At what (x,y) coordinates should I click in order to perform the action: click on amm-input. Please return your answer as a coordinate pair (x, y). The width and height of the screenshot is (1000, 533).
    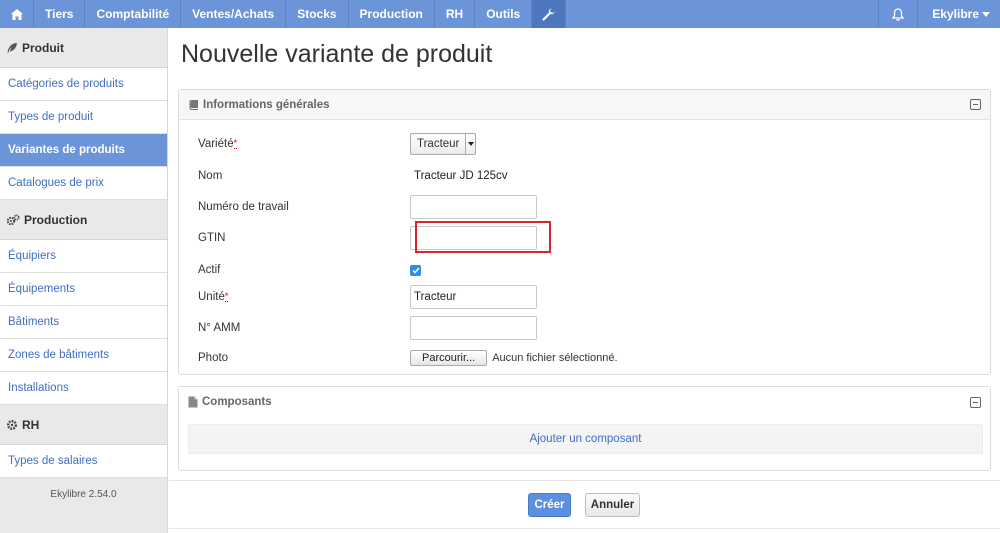
    Looking at the image, I should click on (473, 328).